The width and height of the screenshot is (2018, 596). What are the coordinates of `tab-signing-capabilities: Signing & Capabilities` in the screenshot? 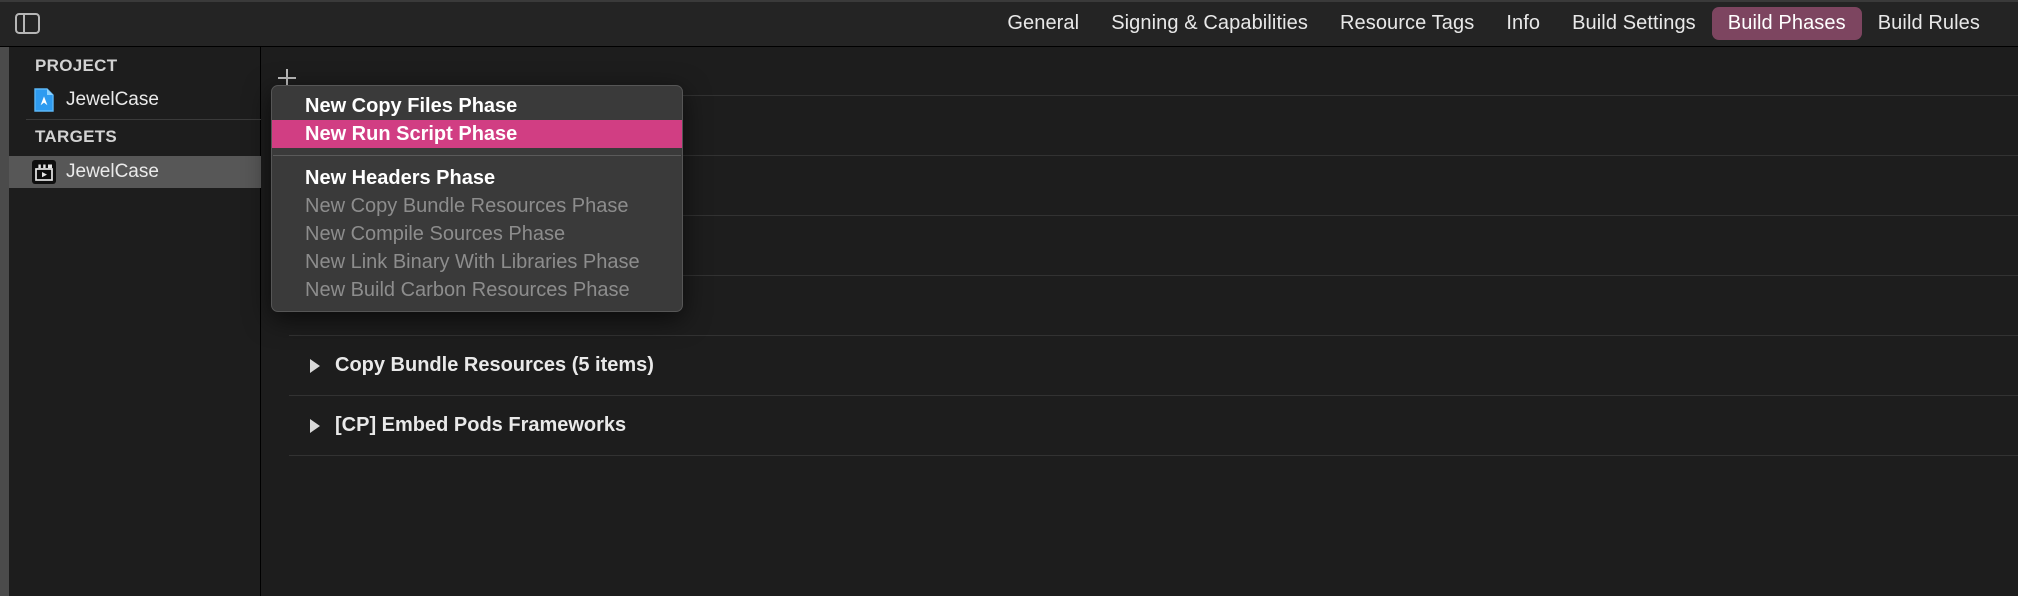 It's located at (1209, 23).